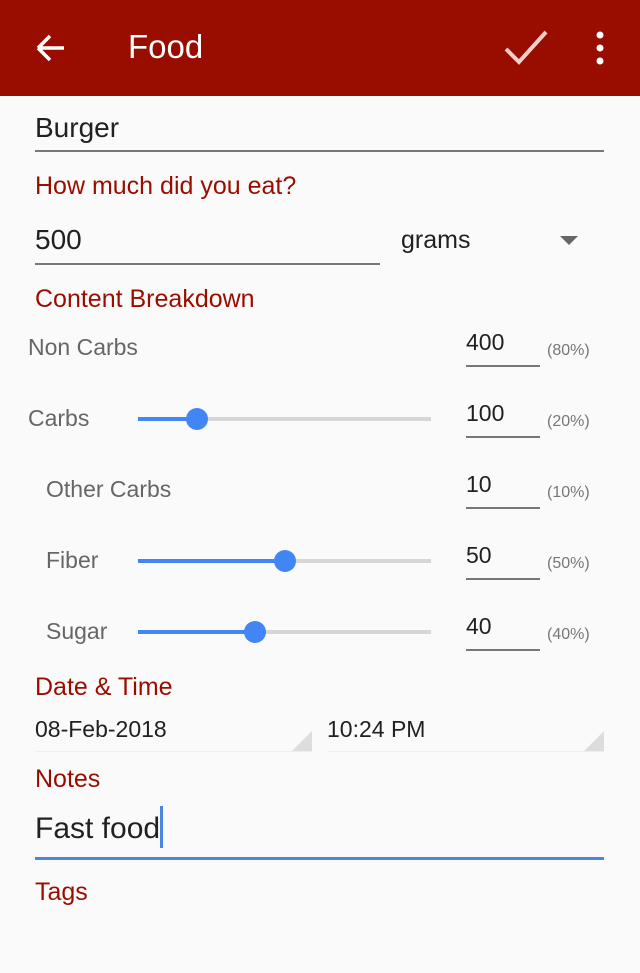  What do you see at coordinates (503, 348) in the screenshot?
I see `non-carbs-input: 400` at bounding box center [503, 348].